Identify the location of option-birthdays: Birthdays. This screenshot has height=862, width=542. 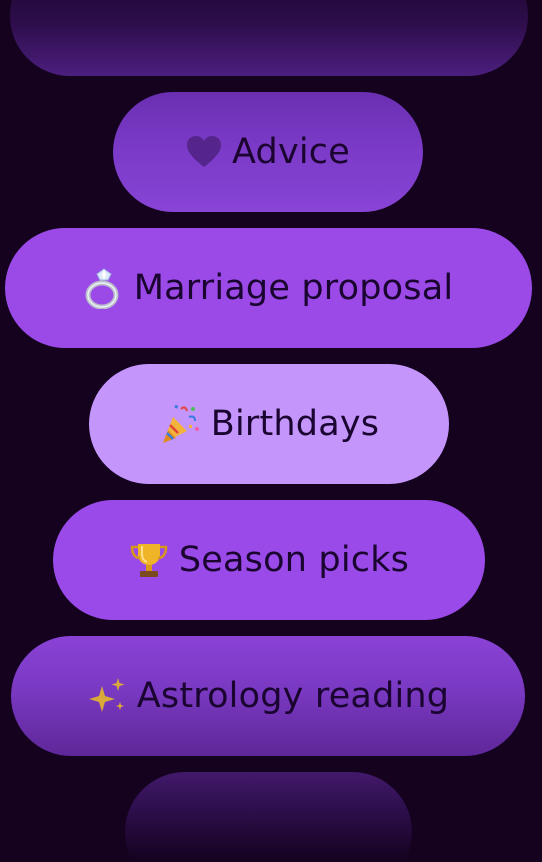
(269, 424).